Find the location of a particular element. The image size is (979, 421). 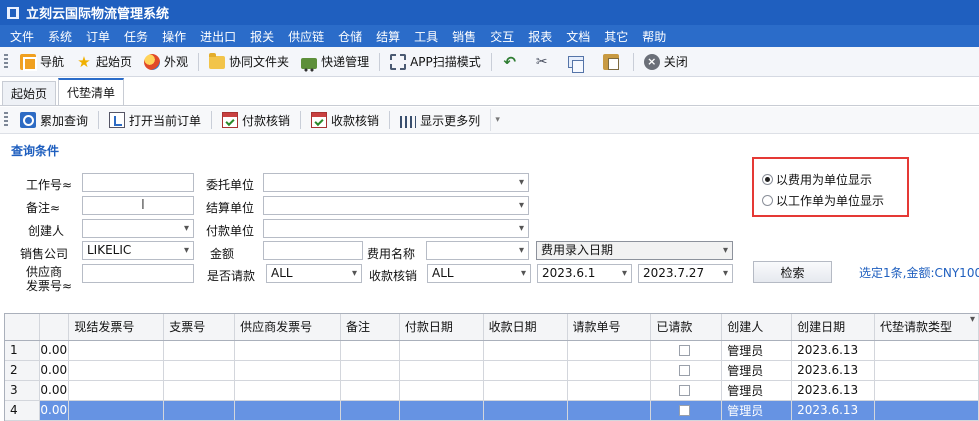

express-label: 快递管理 is located at coordinates (345, 62).